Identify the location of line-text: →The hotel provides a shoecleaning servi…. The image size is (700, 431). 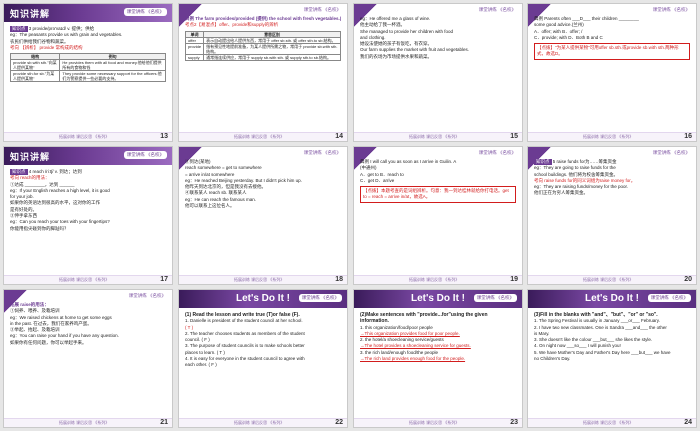
(415, 346).